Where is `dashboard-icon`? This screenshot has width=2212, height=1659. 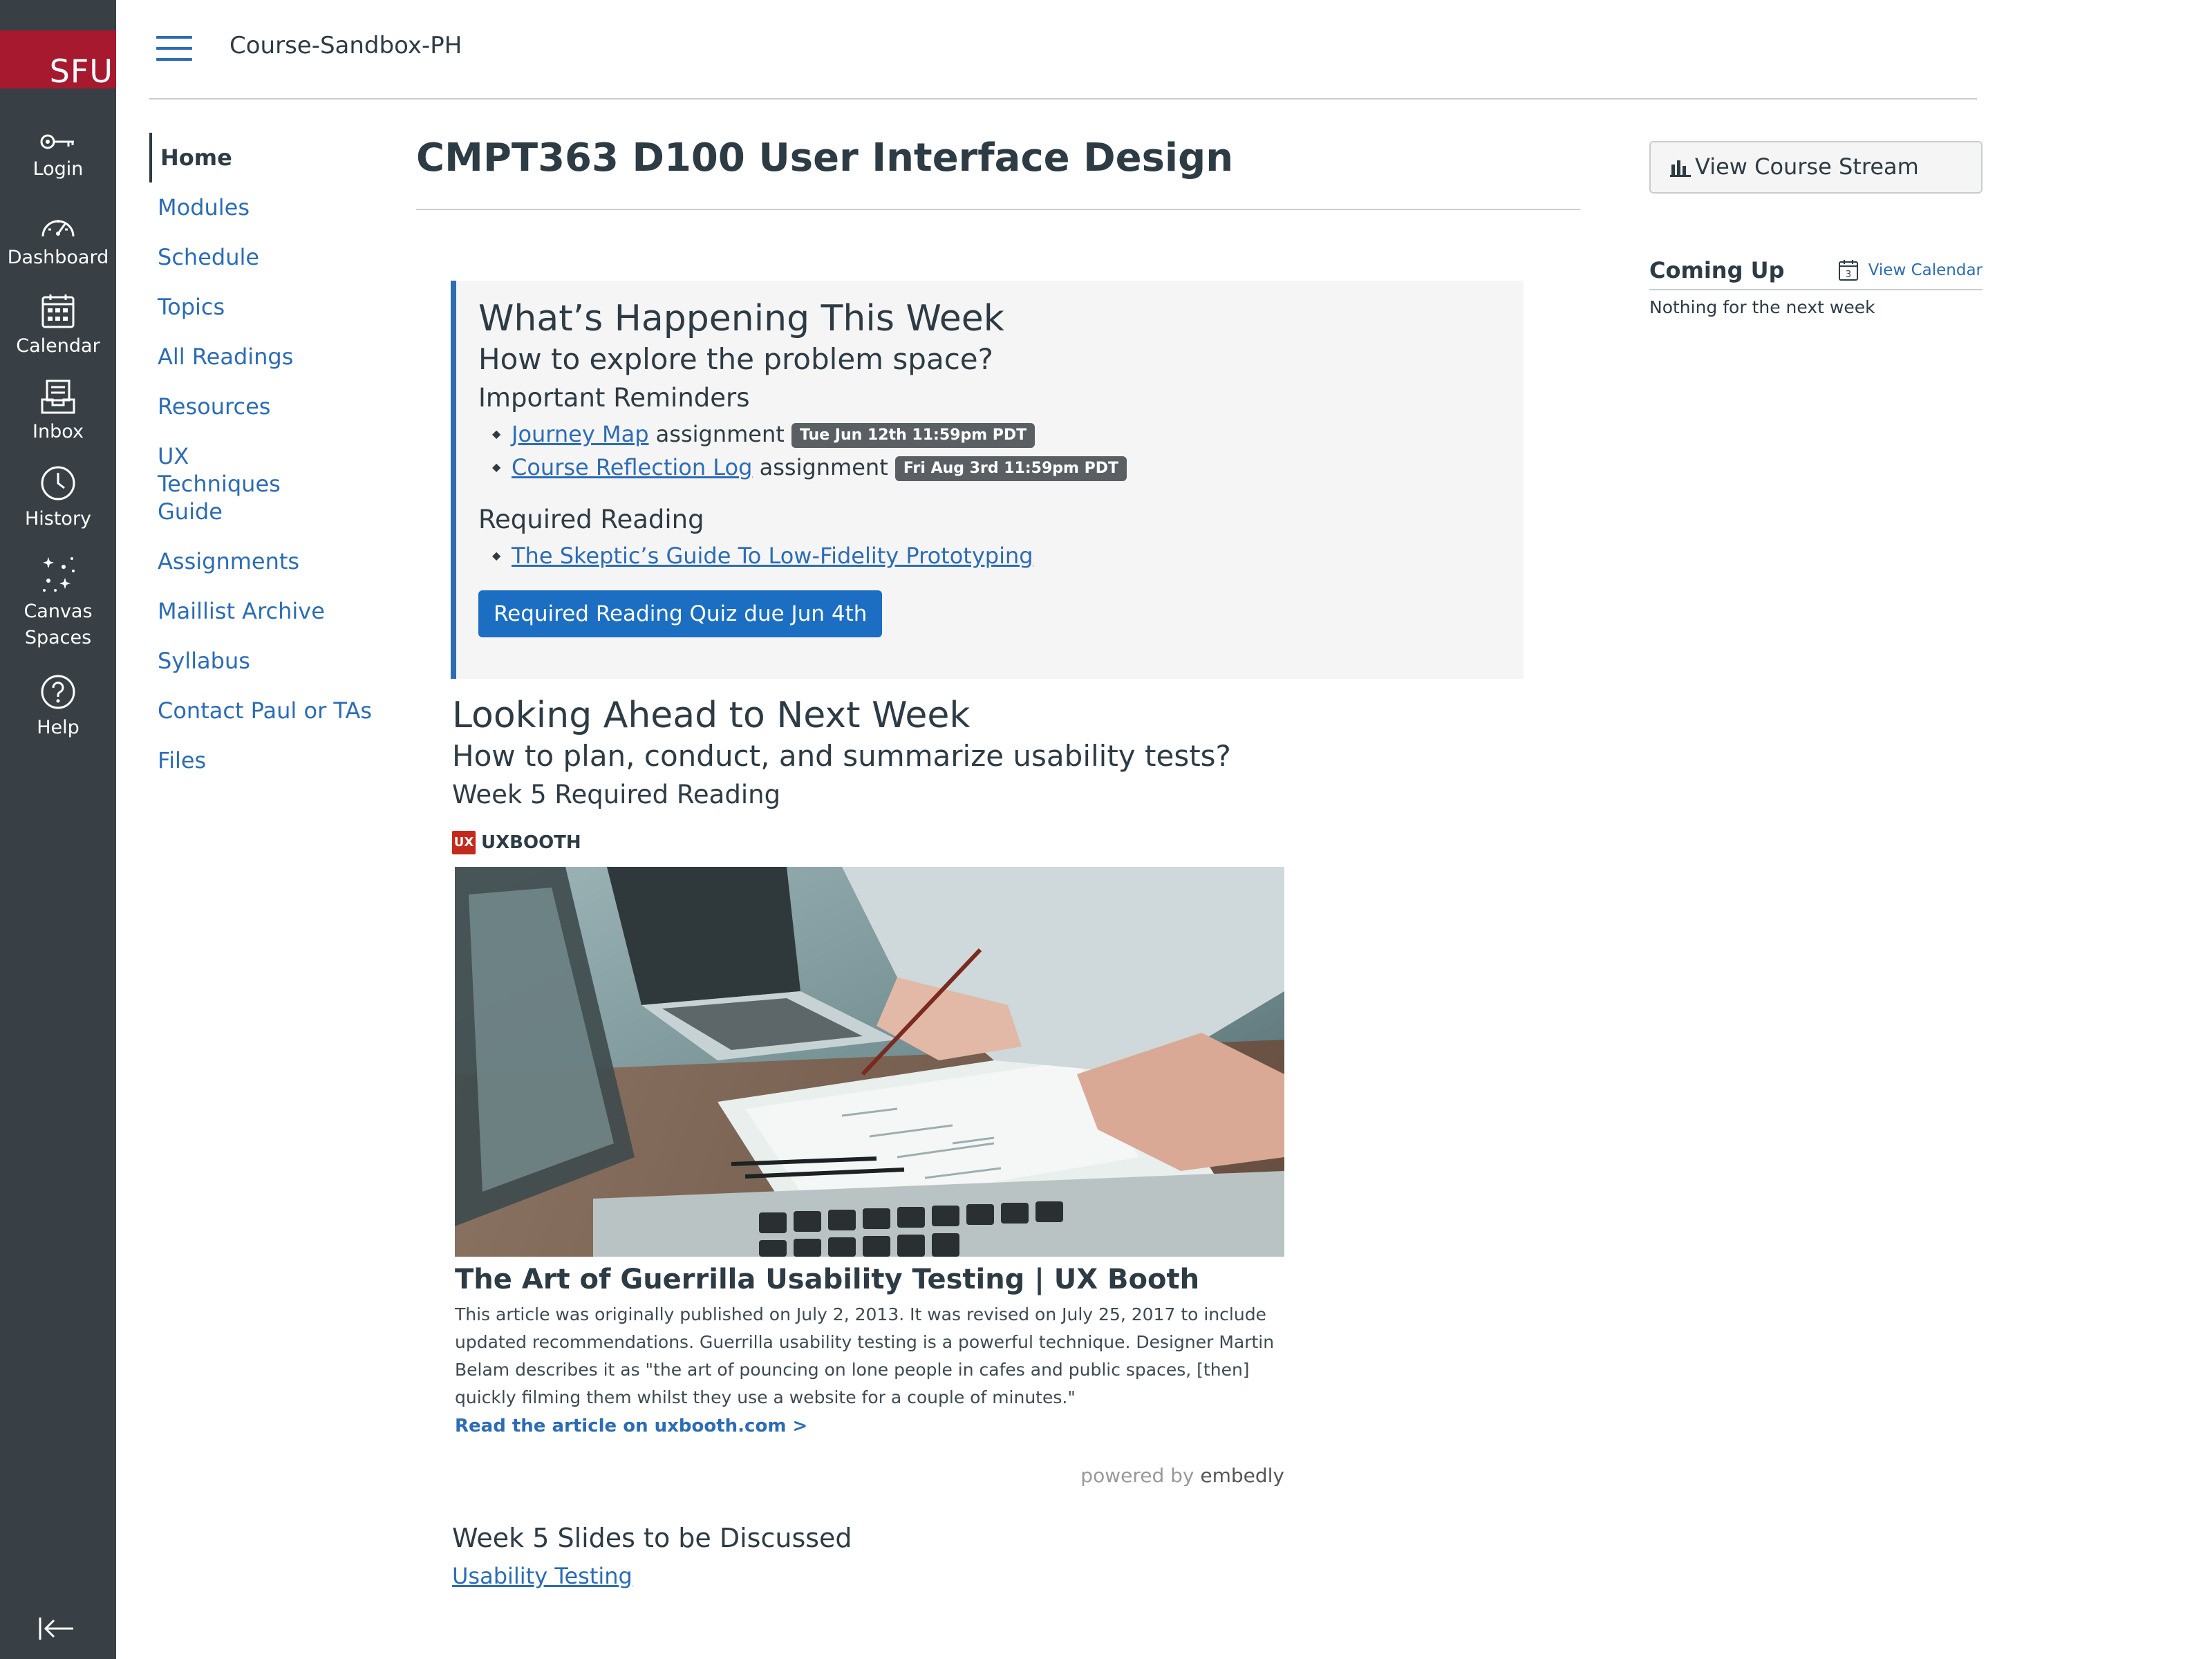
dashboard-icon is located at coordinates (58, 228).